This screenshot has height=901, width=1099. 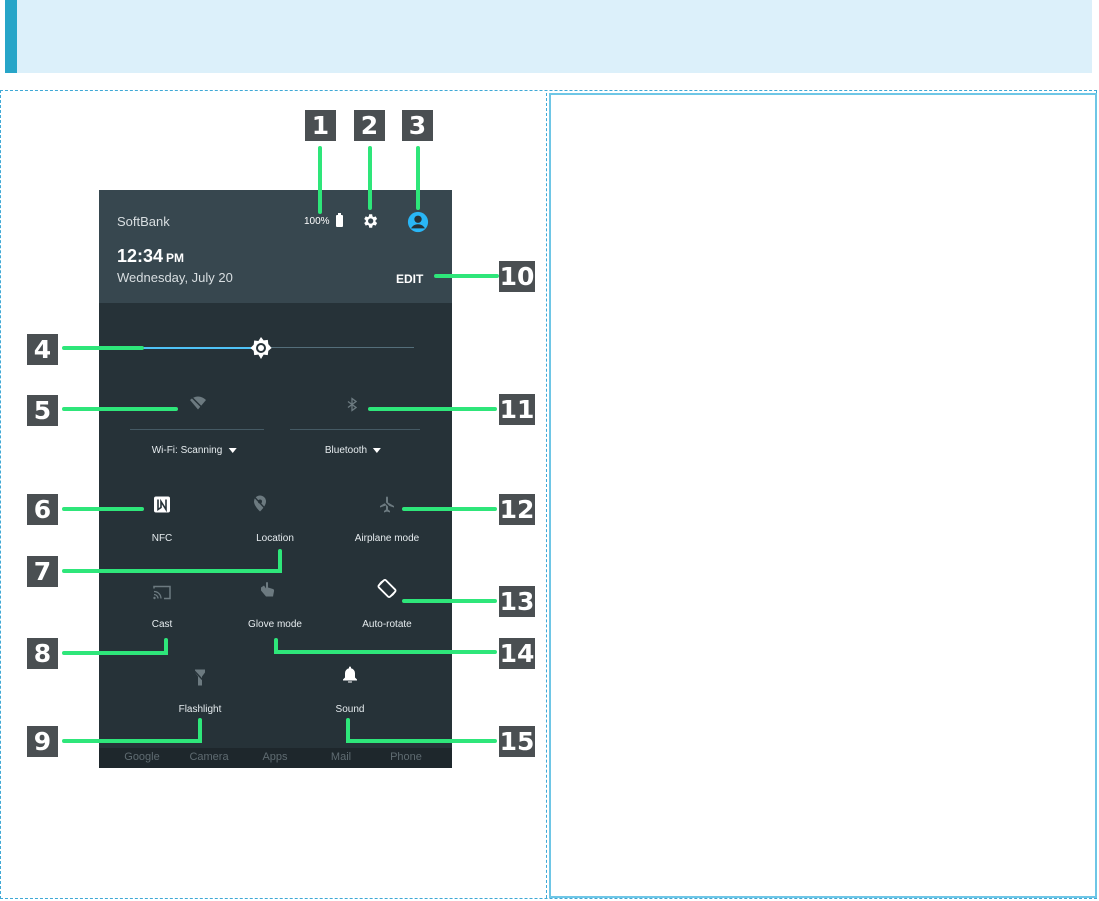 What do you see at coordinates (350, 677) in the screenshot?
I see `bell-icon` at bounding box center [350, 677].